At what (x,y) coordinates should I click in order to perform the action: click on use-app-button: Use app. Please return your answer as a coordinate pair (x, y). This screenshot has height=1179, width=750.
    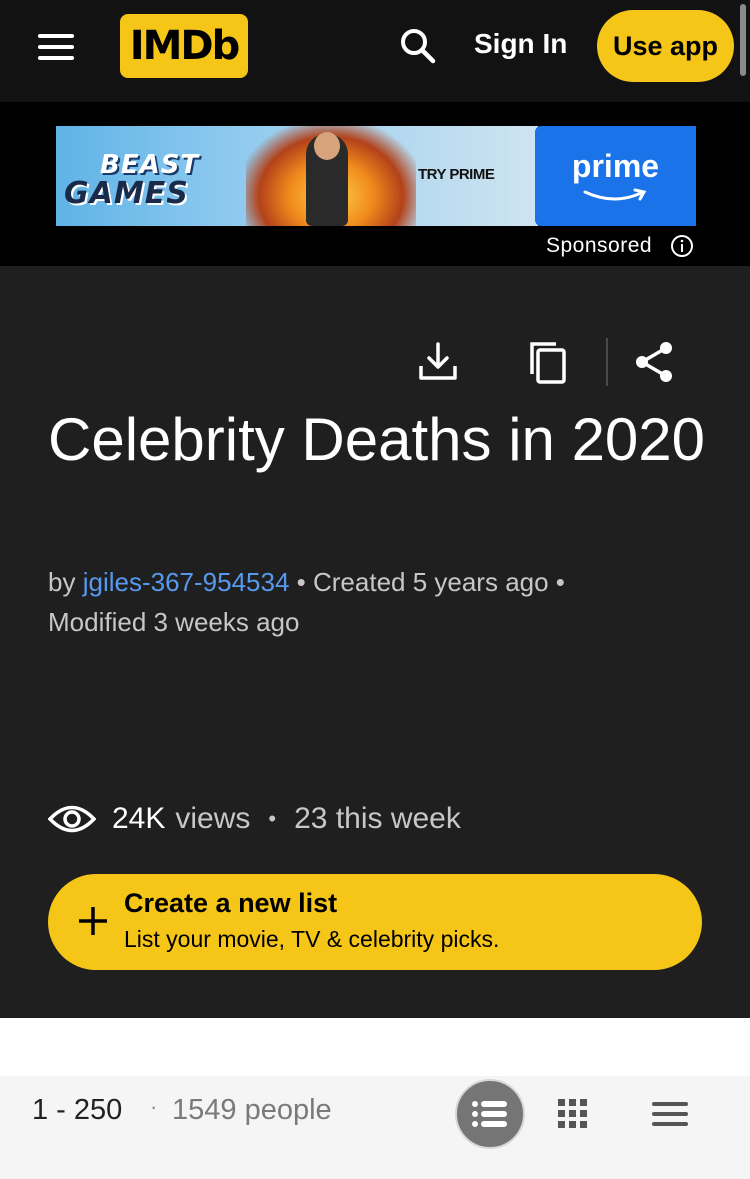
    Looking at the image, I should click on (665, 46).